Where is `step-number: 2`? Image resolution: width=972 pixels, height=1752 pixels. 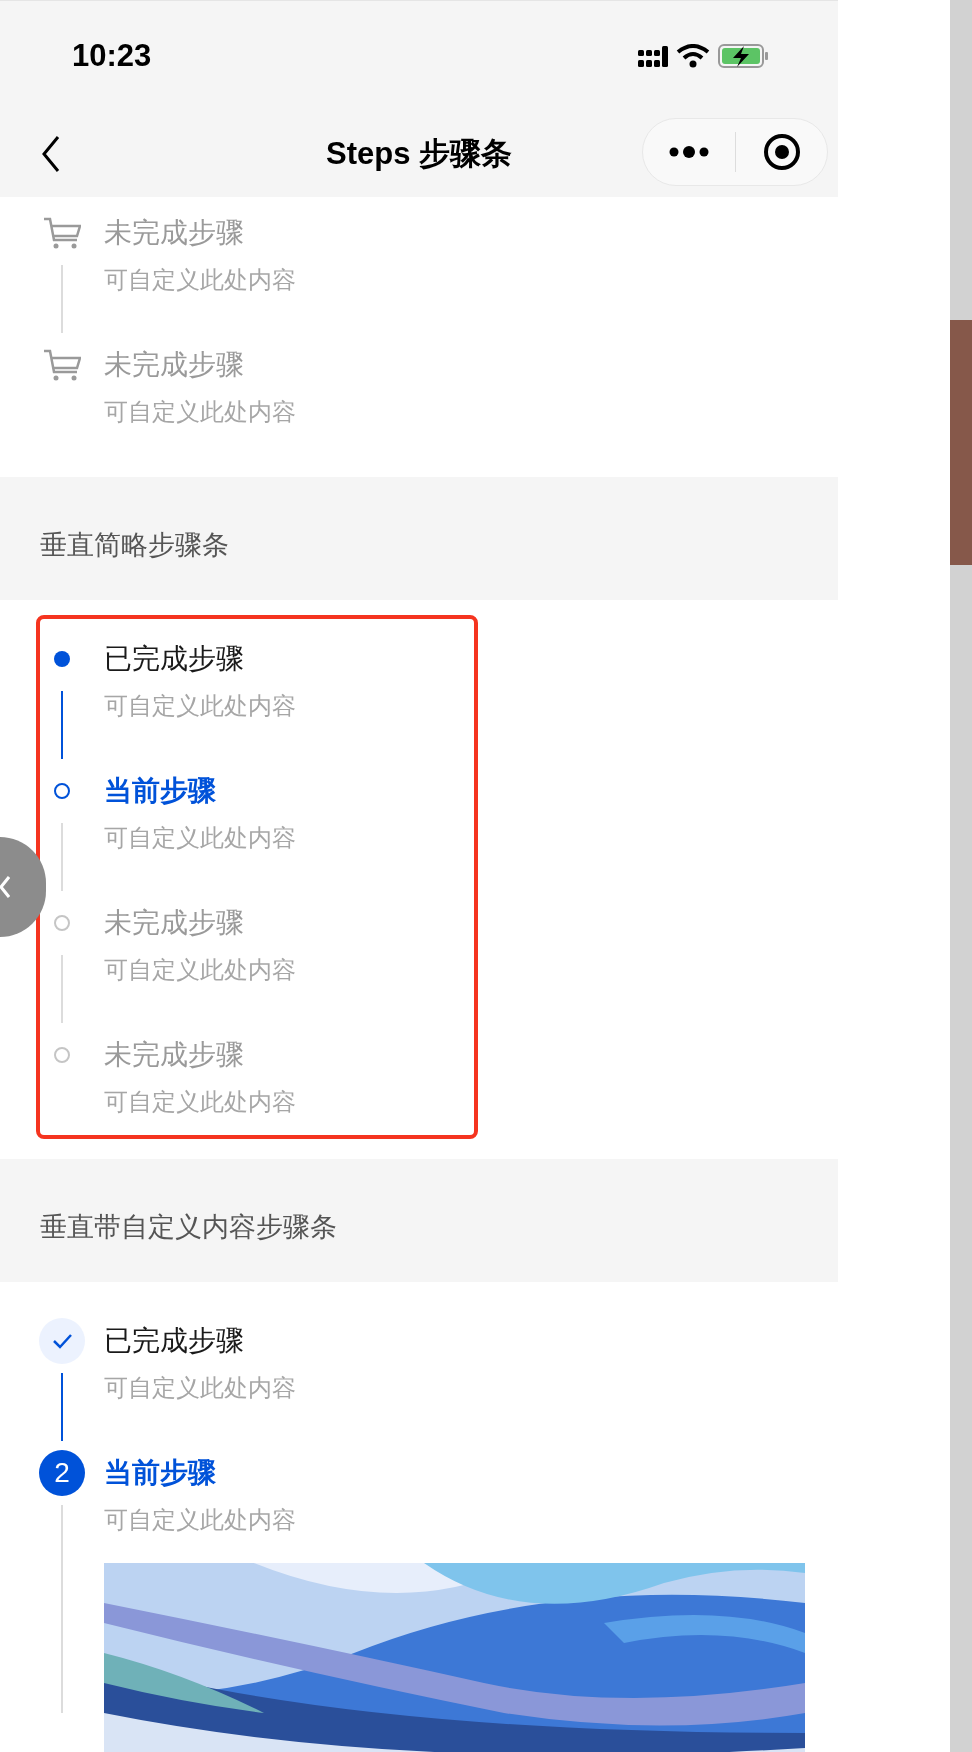
step-number: 2 is located at coordinates (62, 1473).